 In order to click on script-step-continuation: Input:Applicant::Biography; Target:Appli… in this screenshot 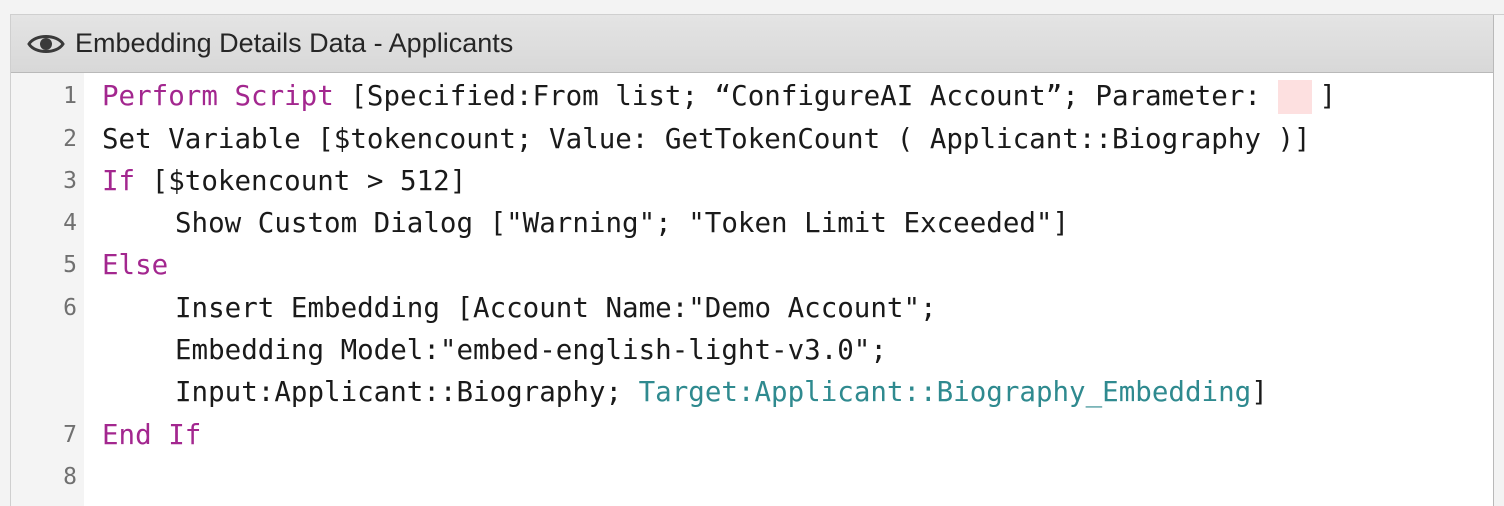, I will do `click(721, 392)`.